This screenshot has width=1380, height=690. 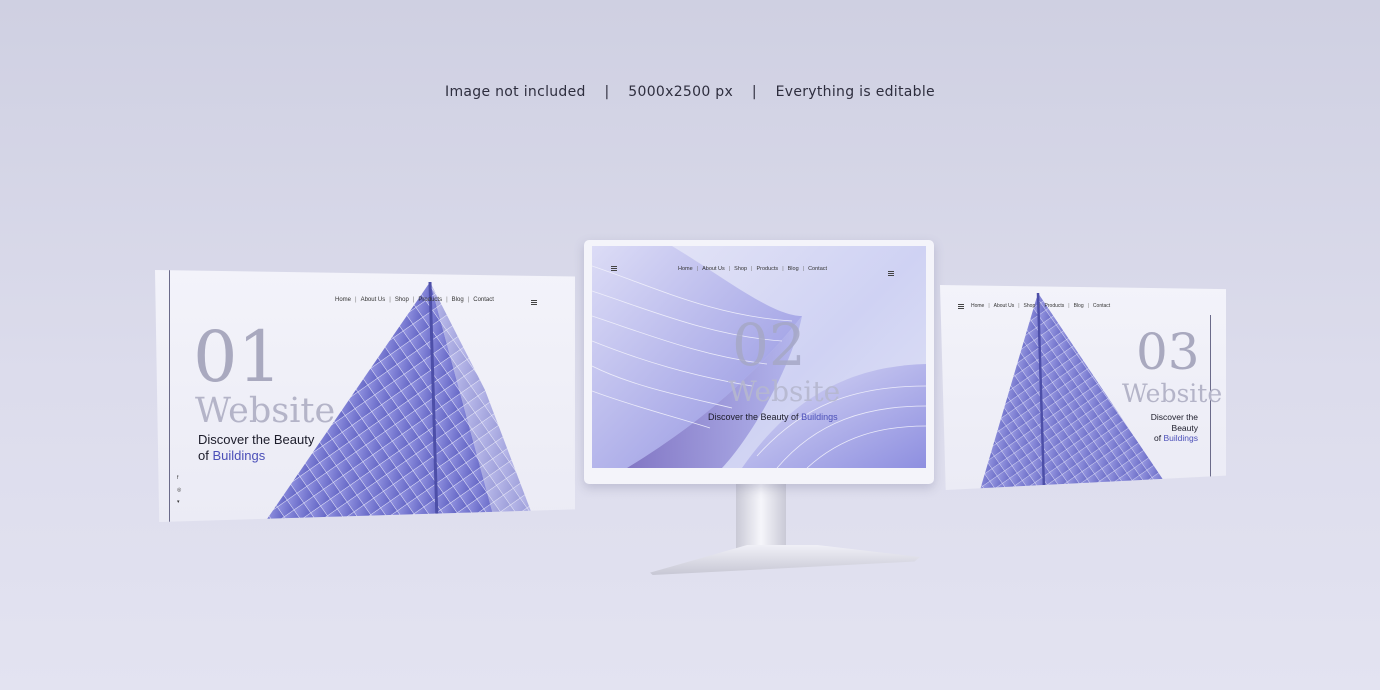 What do you see at coordinates (785, 560) in the screenshot?
I see `monitor-stand-base` at bounding box center [785, 560].